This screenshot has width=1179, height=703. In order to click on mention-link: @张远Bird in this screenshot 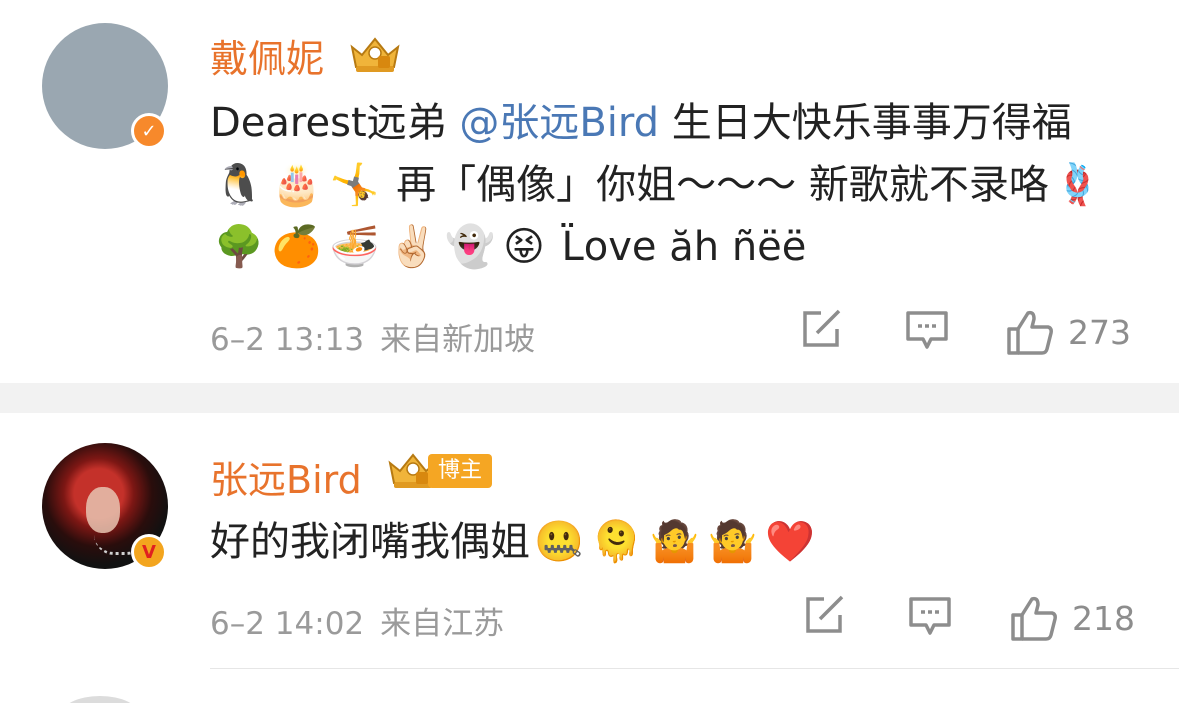, I will do `click(559, 123)`.